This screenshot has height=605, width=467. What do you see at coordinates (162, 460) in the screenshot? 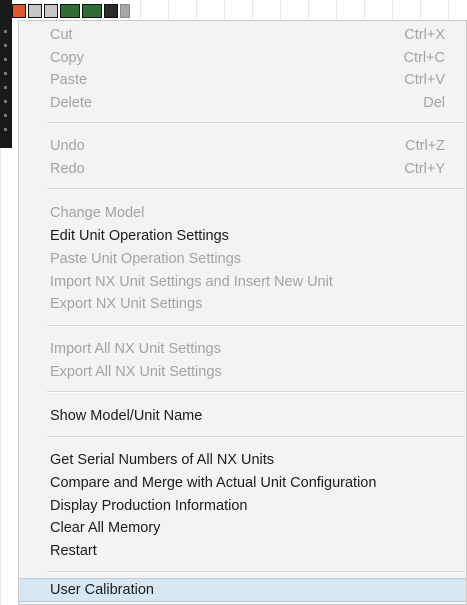
I see `menu-item-label: Get Serial Numbers of All NX Units` at bounding box center [162, 460].